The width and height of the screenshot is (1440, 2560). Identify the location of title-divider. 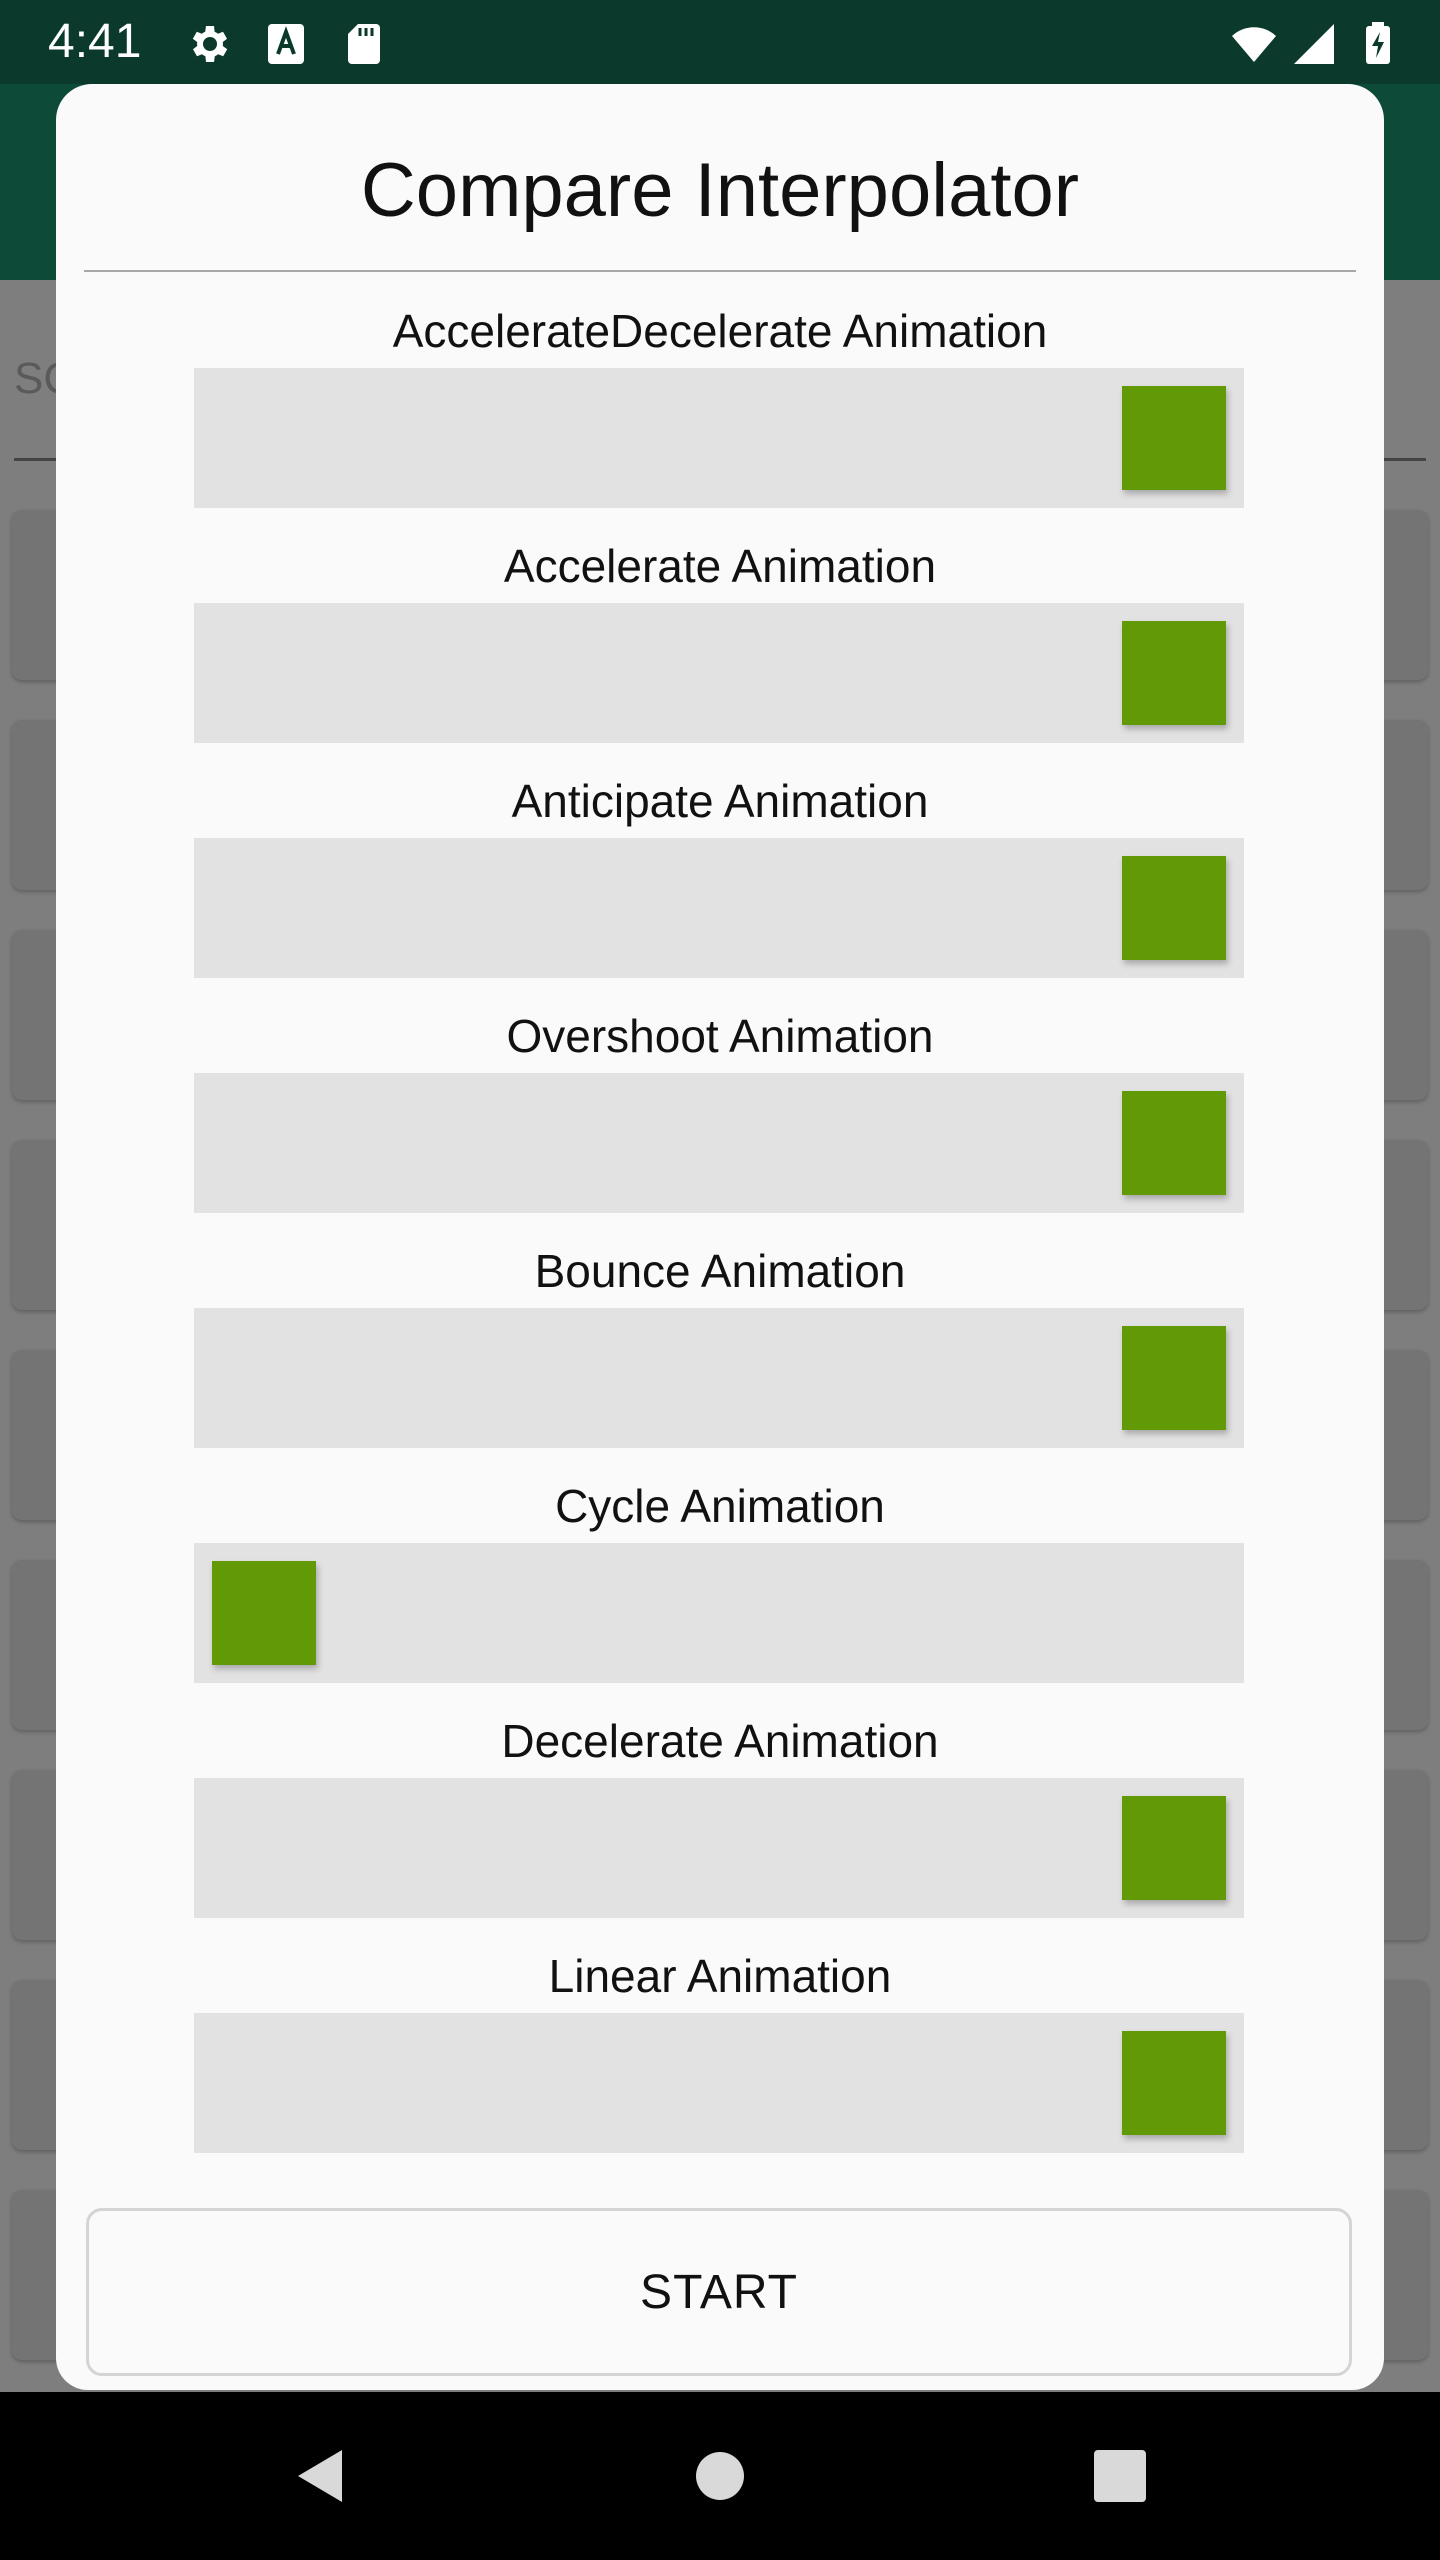
(720, 271).